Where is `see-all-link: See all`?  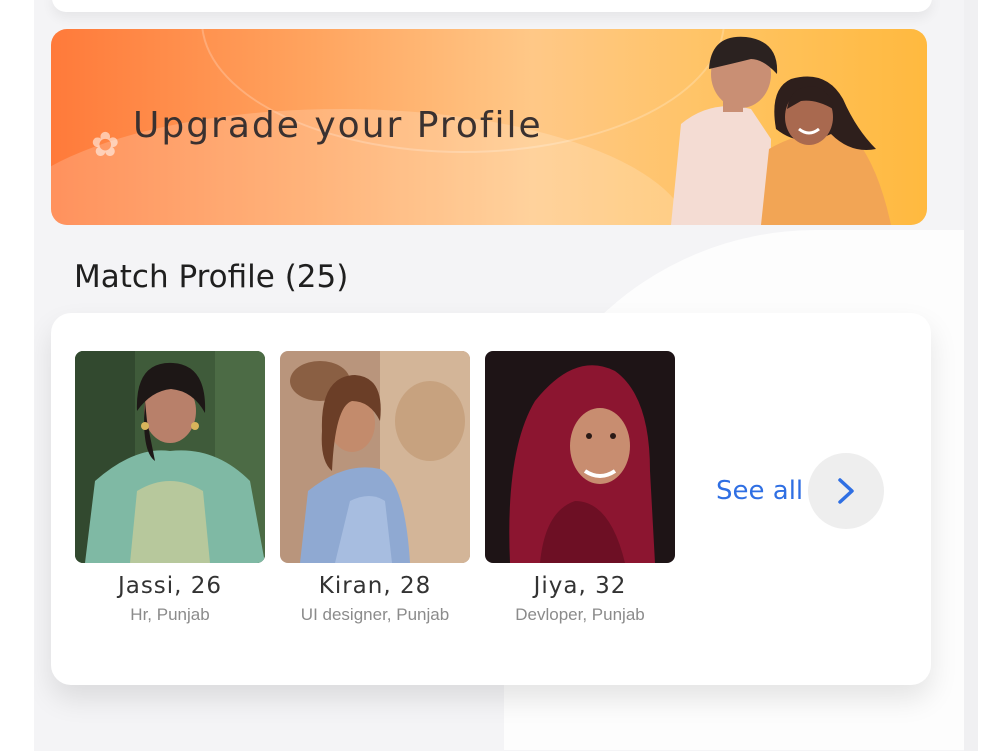
see-all-link: See all is located at coordinates (759, 491).